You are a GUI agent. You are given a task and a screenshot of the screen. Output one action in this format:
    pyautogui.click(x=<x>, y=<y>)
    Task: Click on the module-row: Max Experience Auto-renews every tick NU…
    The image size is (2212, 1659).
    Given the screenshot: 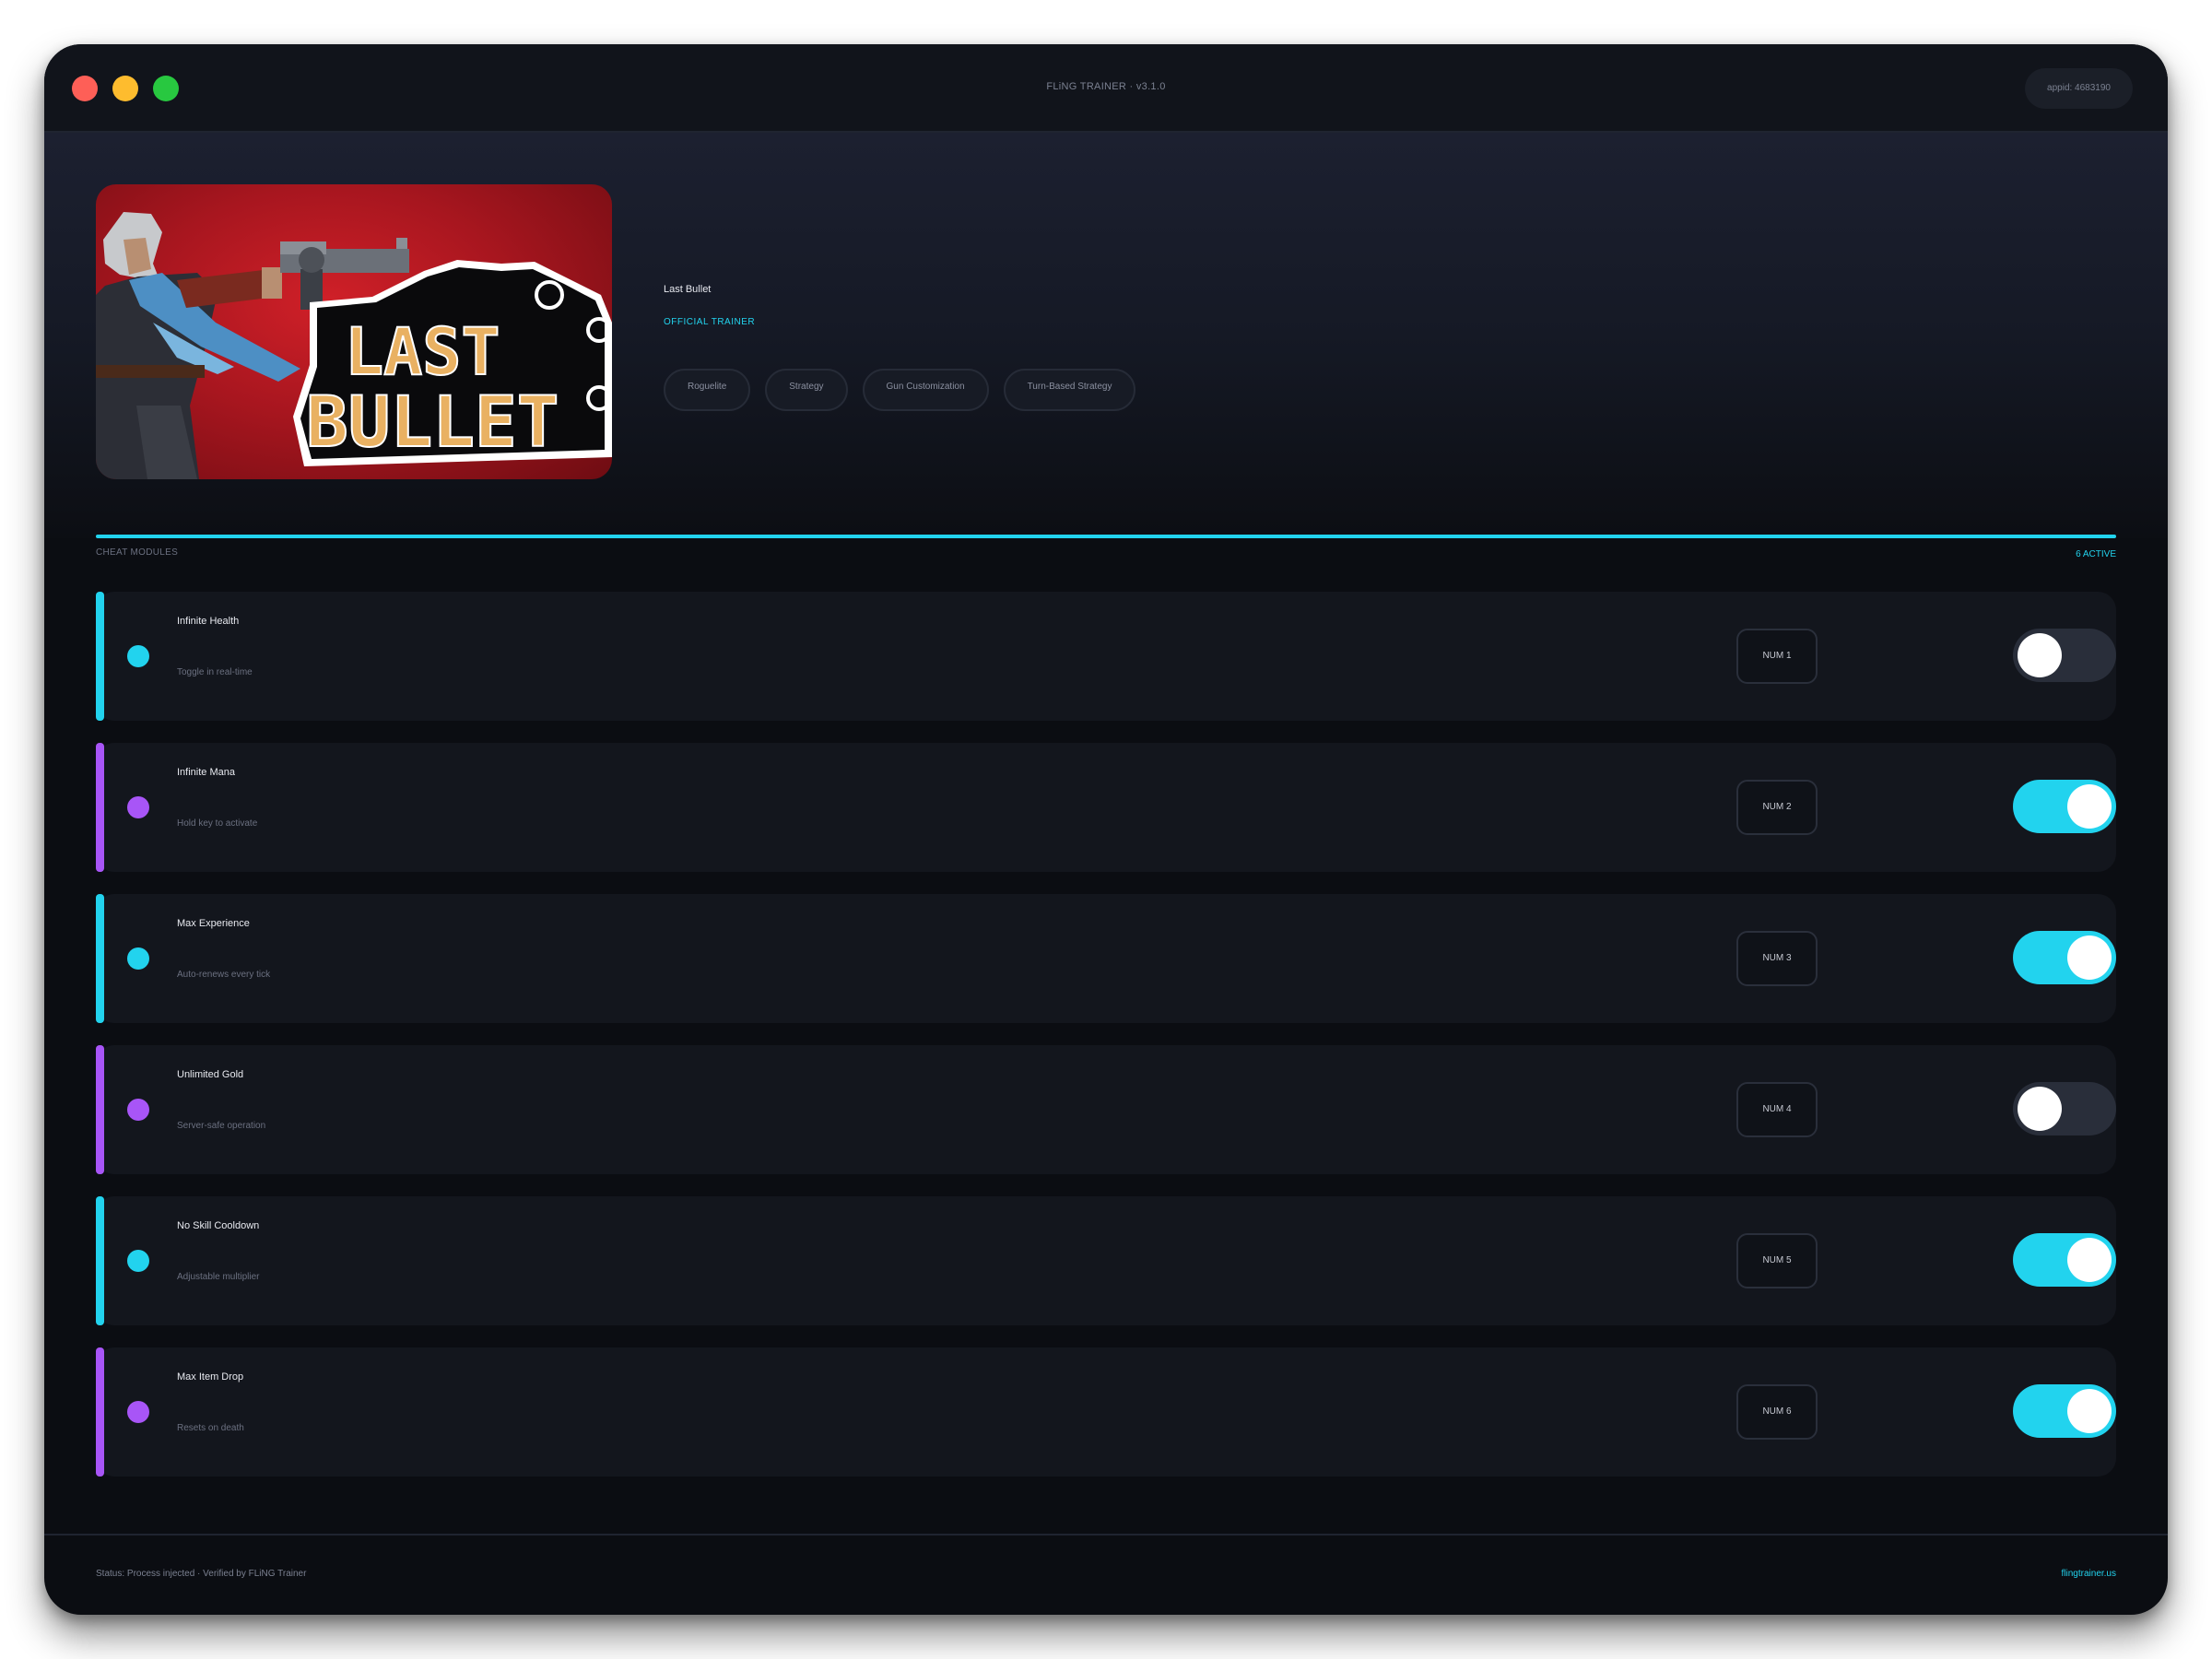 What is the action you would take?
    pyautogui.click(x=1106, y=958)
    